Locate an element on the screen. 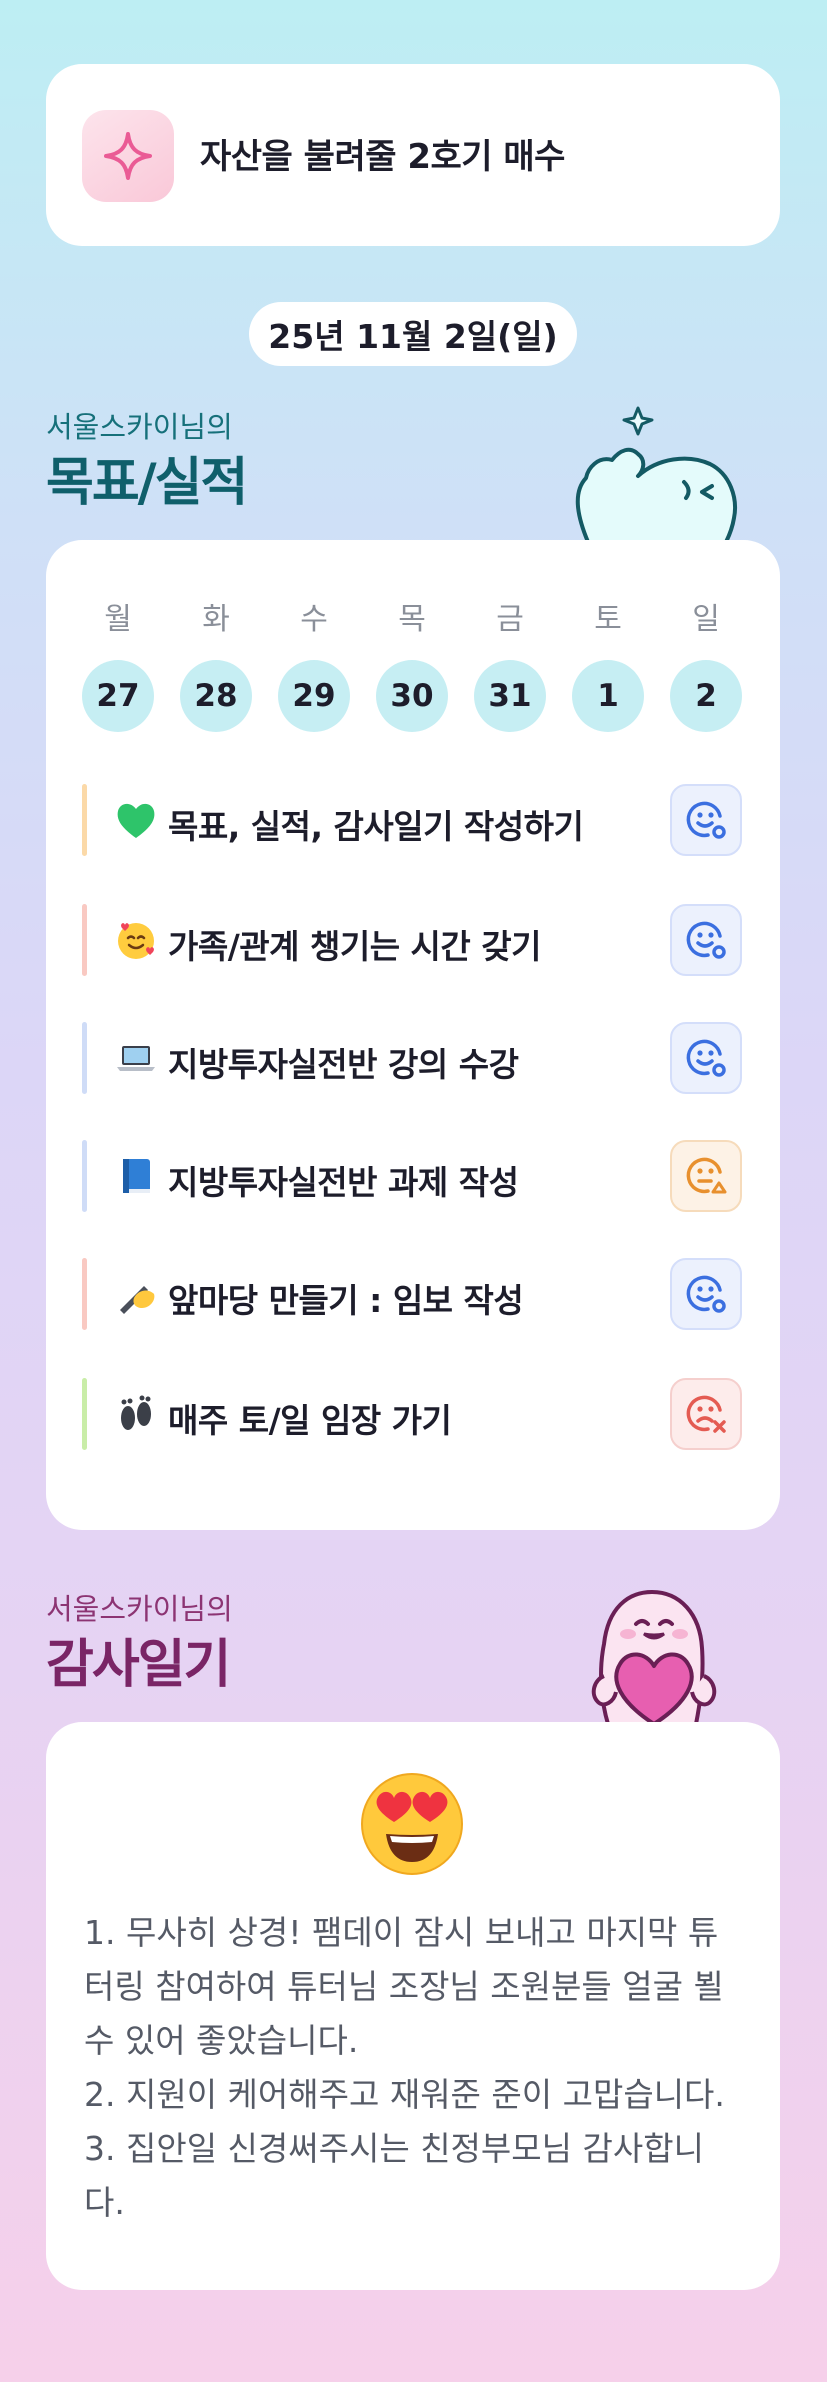 The height and width of the screenshot is (2382, 827). green-heart-icon is located at coordinates (136, 820).